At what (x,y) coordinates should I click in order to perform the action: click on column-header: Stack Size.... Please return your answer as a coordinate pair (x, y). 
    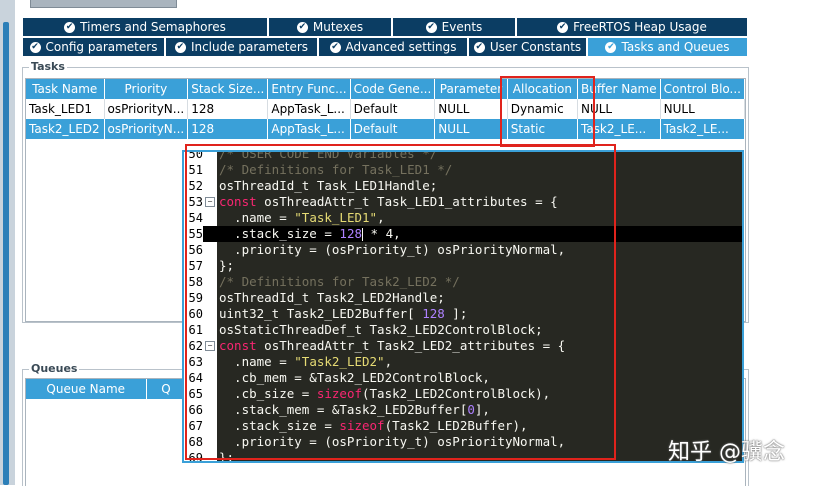
    Looking at the image, I should click on (228, 89).